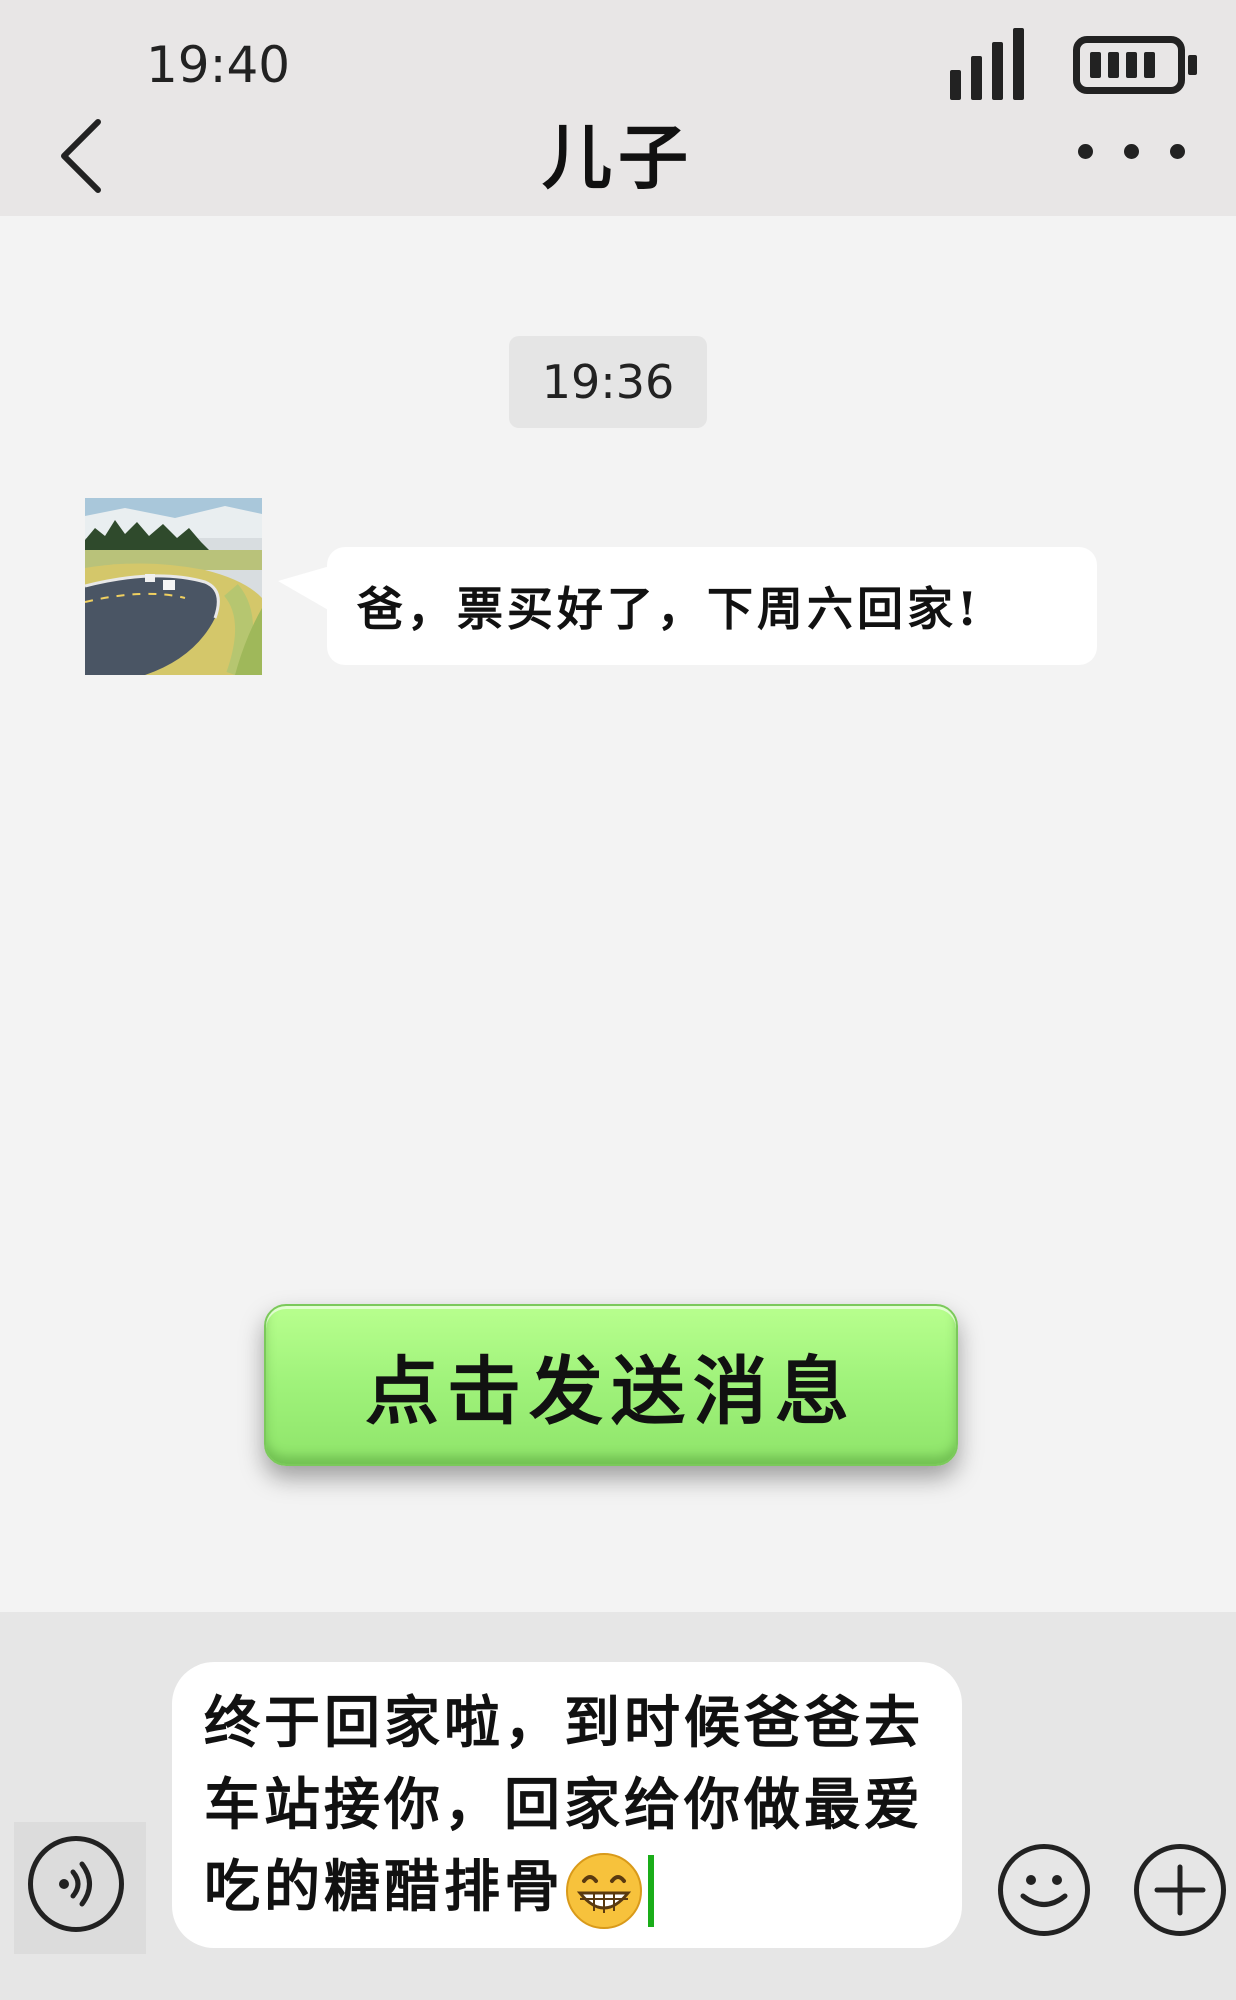 The width and height of the screenshot is (1236, 2000). I want to click on plus-icon, so click(1180, 1890).